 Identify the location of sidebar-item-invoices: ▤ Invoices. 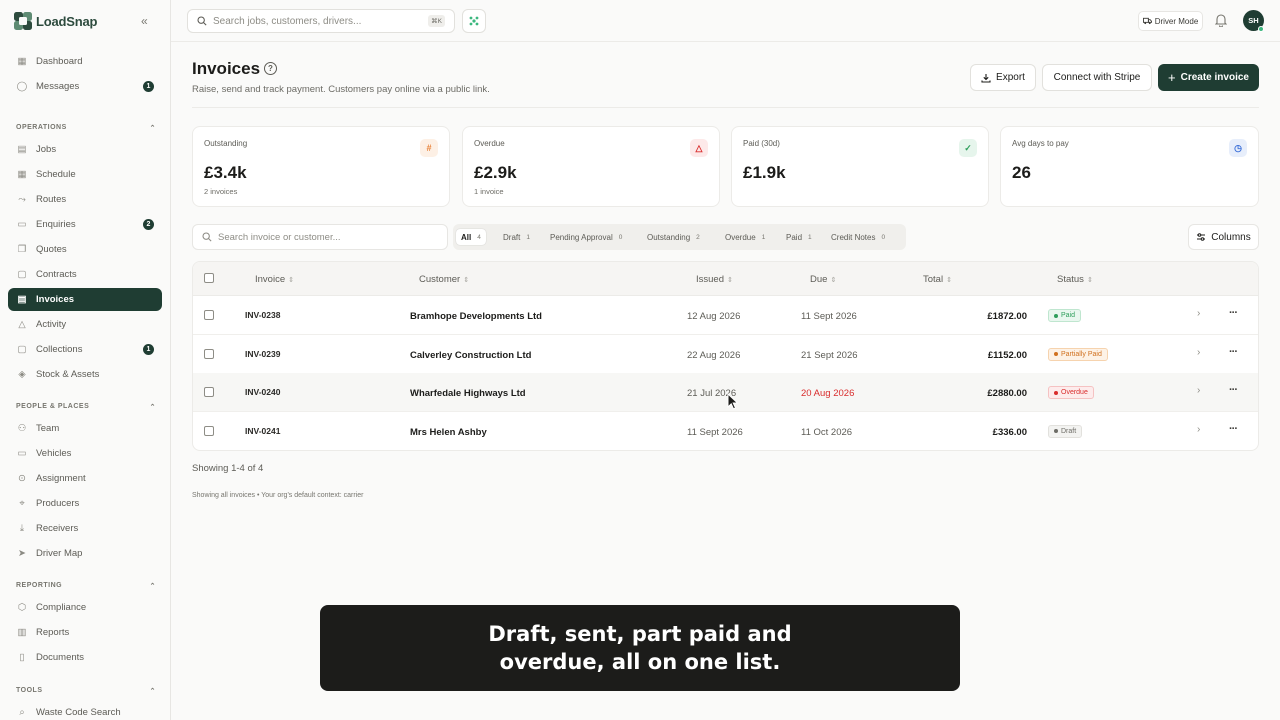
(85, 299).